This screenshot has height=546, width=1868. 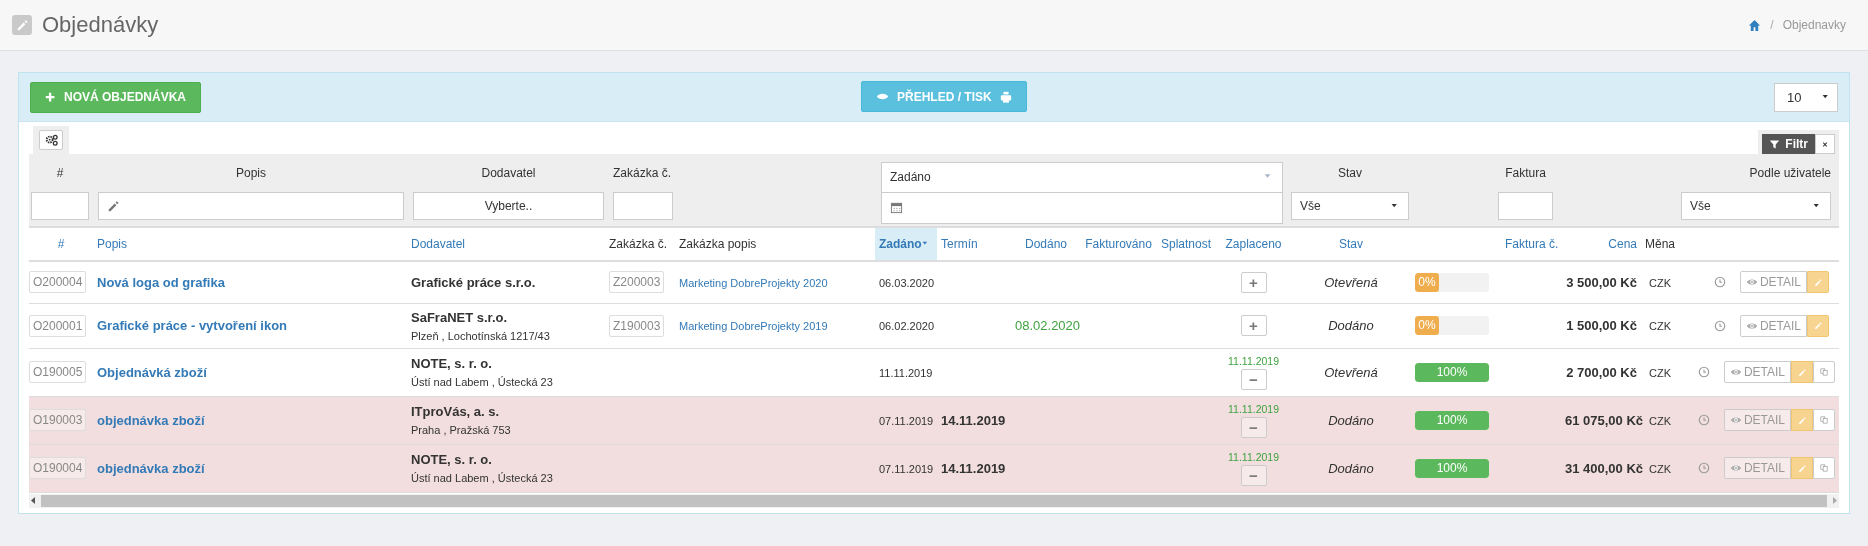 What do you see at coordinates (456, 411) in the screenshot?
I see `supplier-name: ITproVás, a. s.` at bounding box center [456, 411].